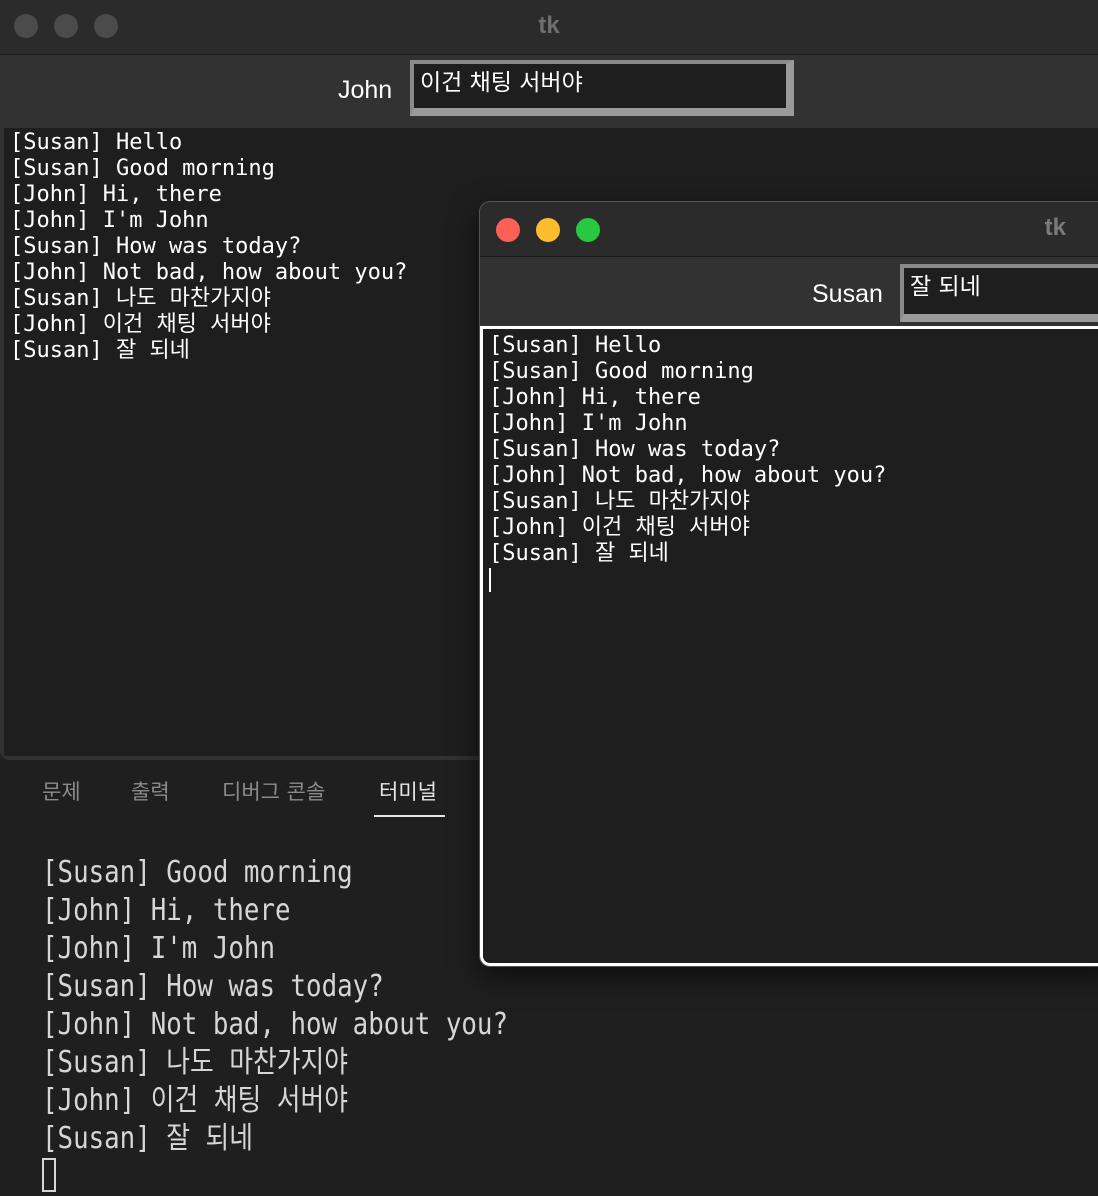 Image resolution: width=1098 pixels, height=1196 pixels. What do you see at coordinates (635, 449) in the screenshot?
I see `chat-line: [Susan] How was today?` at bounding box center [635, 449].